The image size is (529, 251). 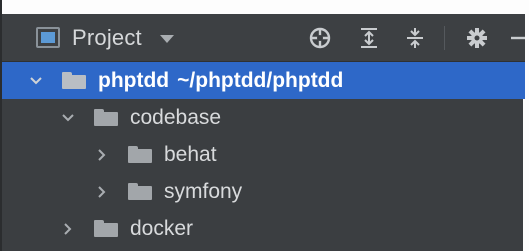 What do you see at coordinates (48, 37) in the screenshot?
I see `project-window-icon` at bounding box center [48, 37].